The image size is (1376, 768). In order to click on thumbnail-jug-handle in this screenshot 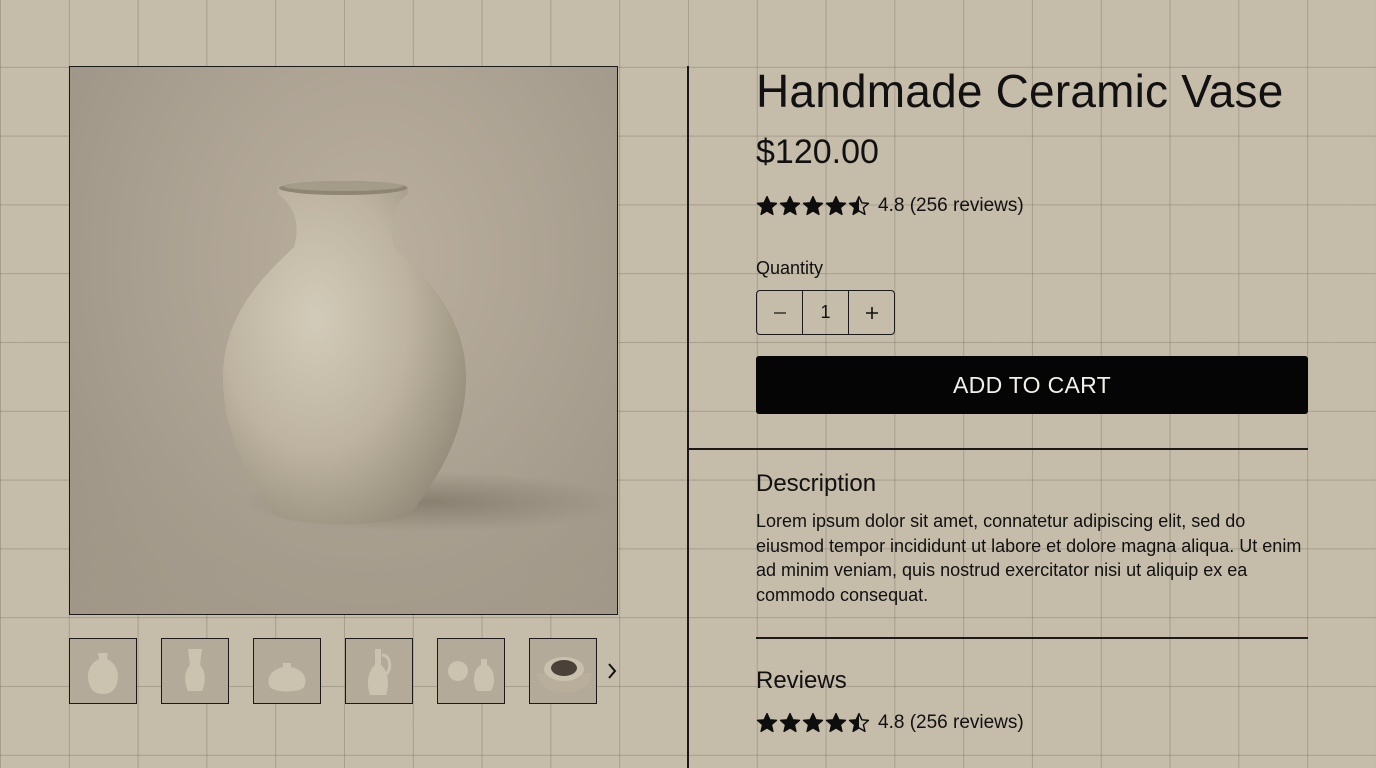, I will do `click(379, 671)`.